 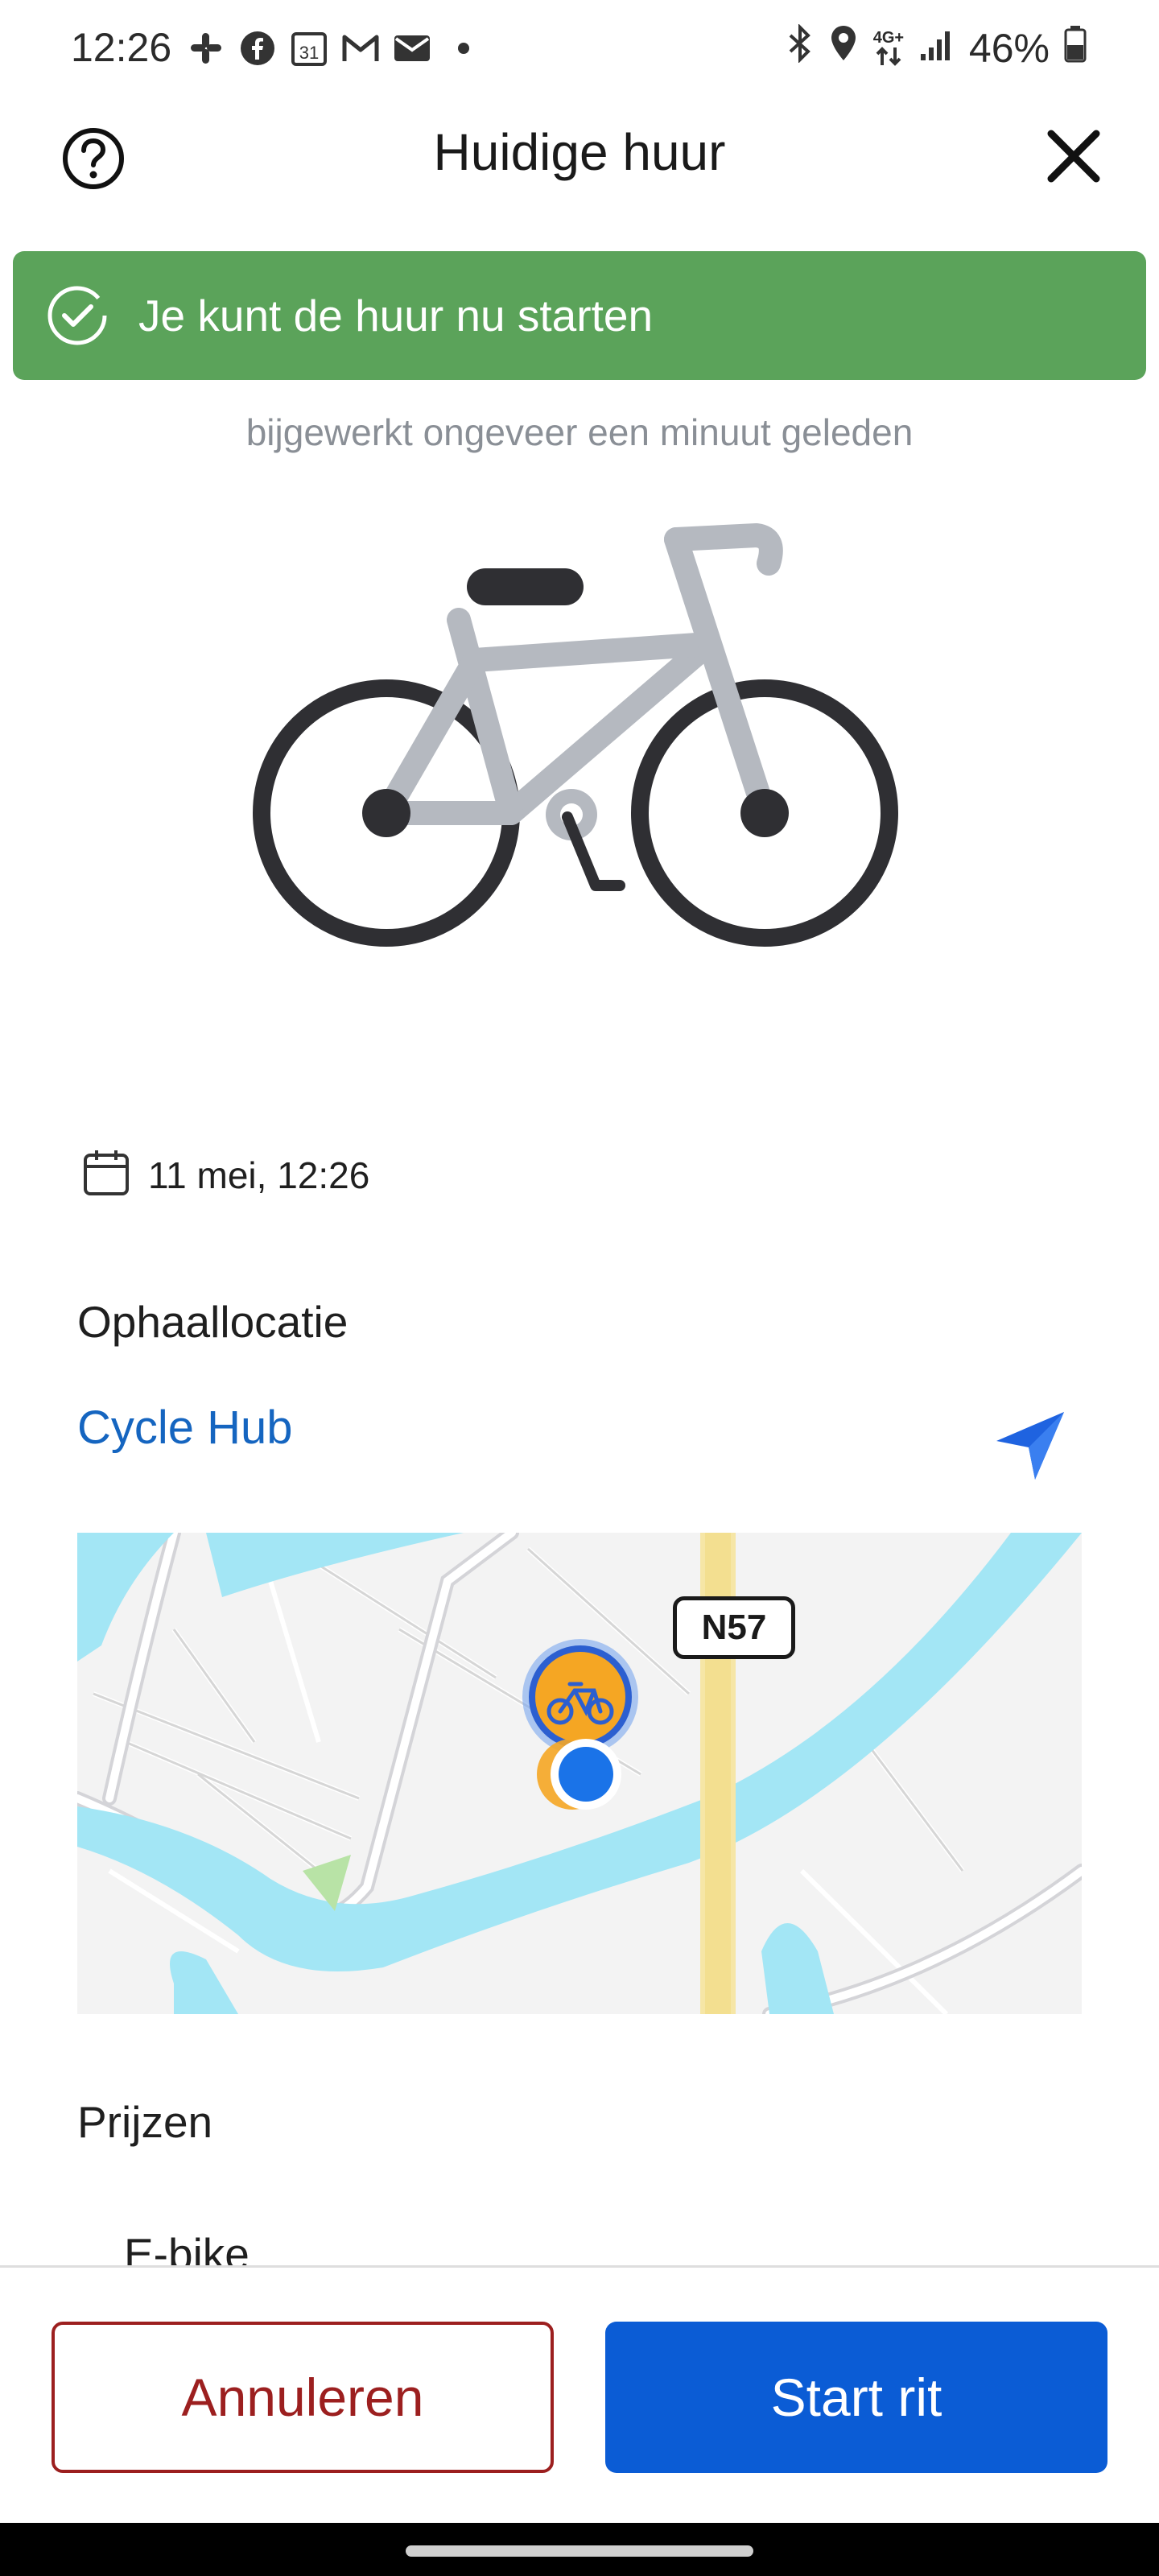 I want to click on status-banner: Je kunt de huur nu starten, so click(x=579, y=315).